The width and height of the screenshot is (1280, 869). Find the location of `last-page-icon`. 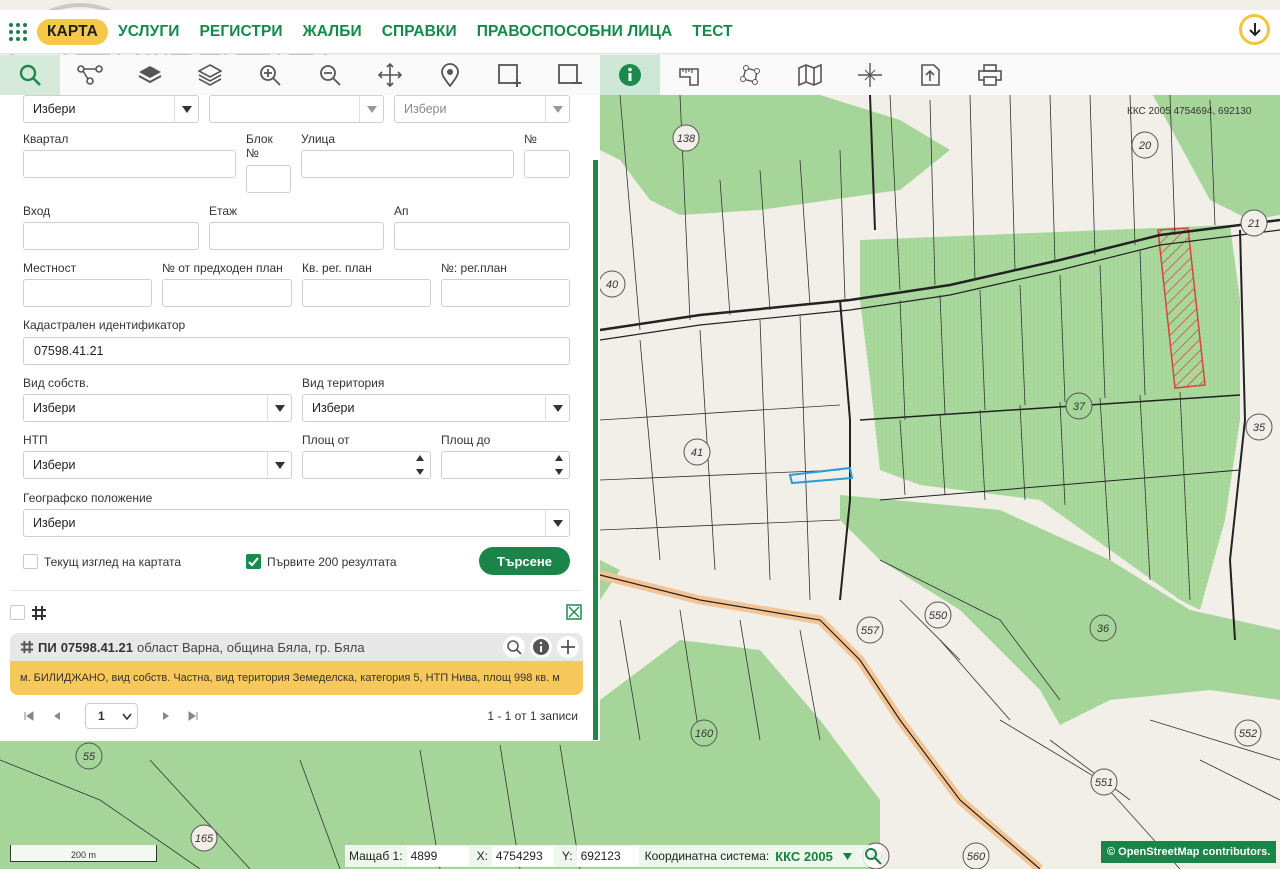

last-page-icon is located at coordinates (193, 716).